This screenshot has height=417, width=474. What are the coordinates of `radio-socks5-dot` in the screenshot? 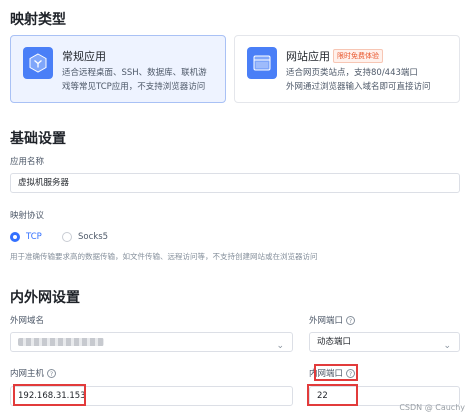 It's located at (67, 237).